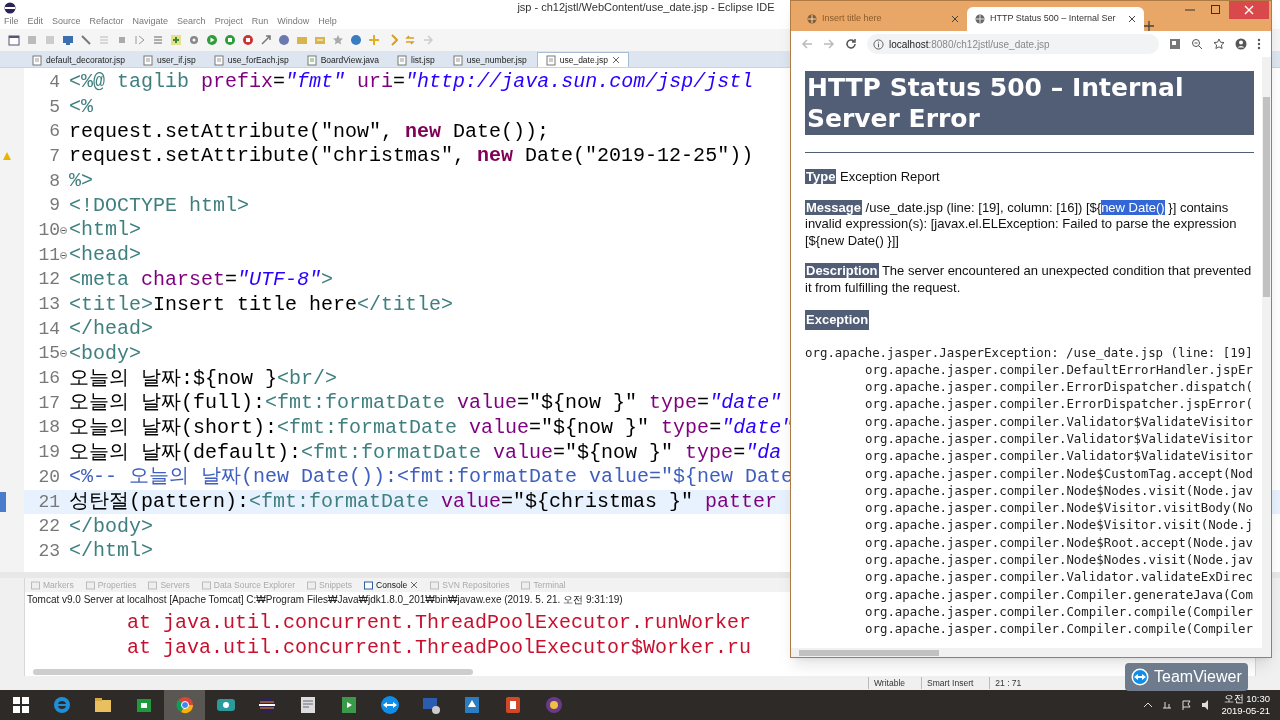 The image size is (1280, 720). I want to click on editor-tab: list.jsp, so click(416, 60).